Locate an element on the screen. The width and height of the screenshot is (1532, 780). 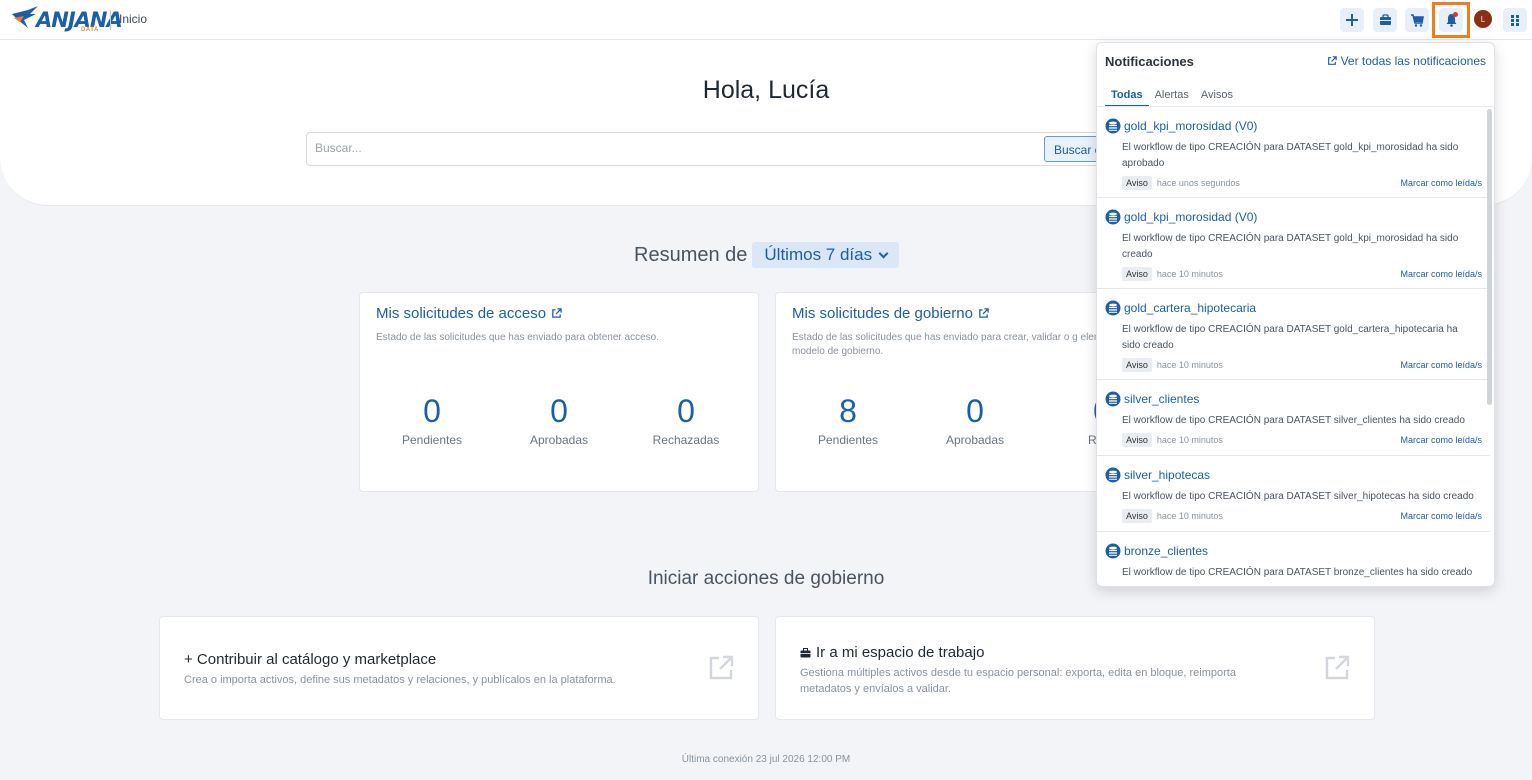
tab-todas: Todas is located at coordinates (1127, 97).